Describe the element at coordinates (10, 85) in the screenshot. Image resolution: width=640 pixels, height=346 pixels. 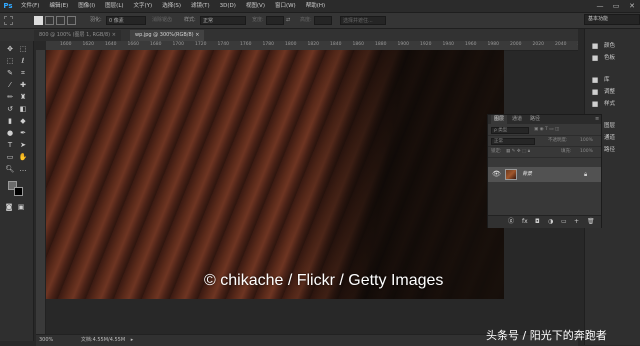
I see `eyedropper-tool-icon: ⁄` at that location.